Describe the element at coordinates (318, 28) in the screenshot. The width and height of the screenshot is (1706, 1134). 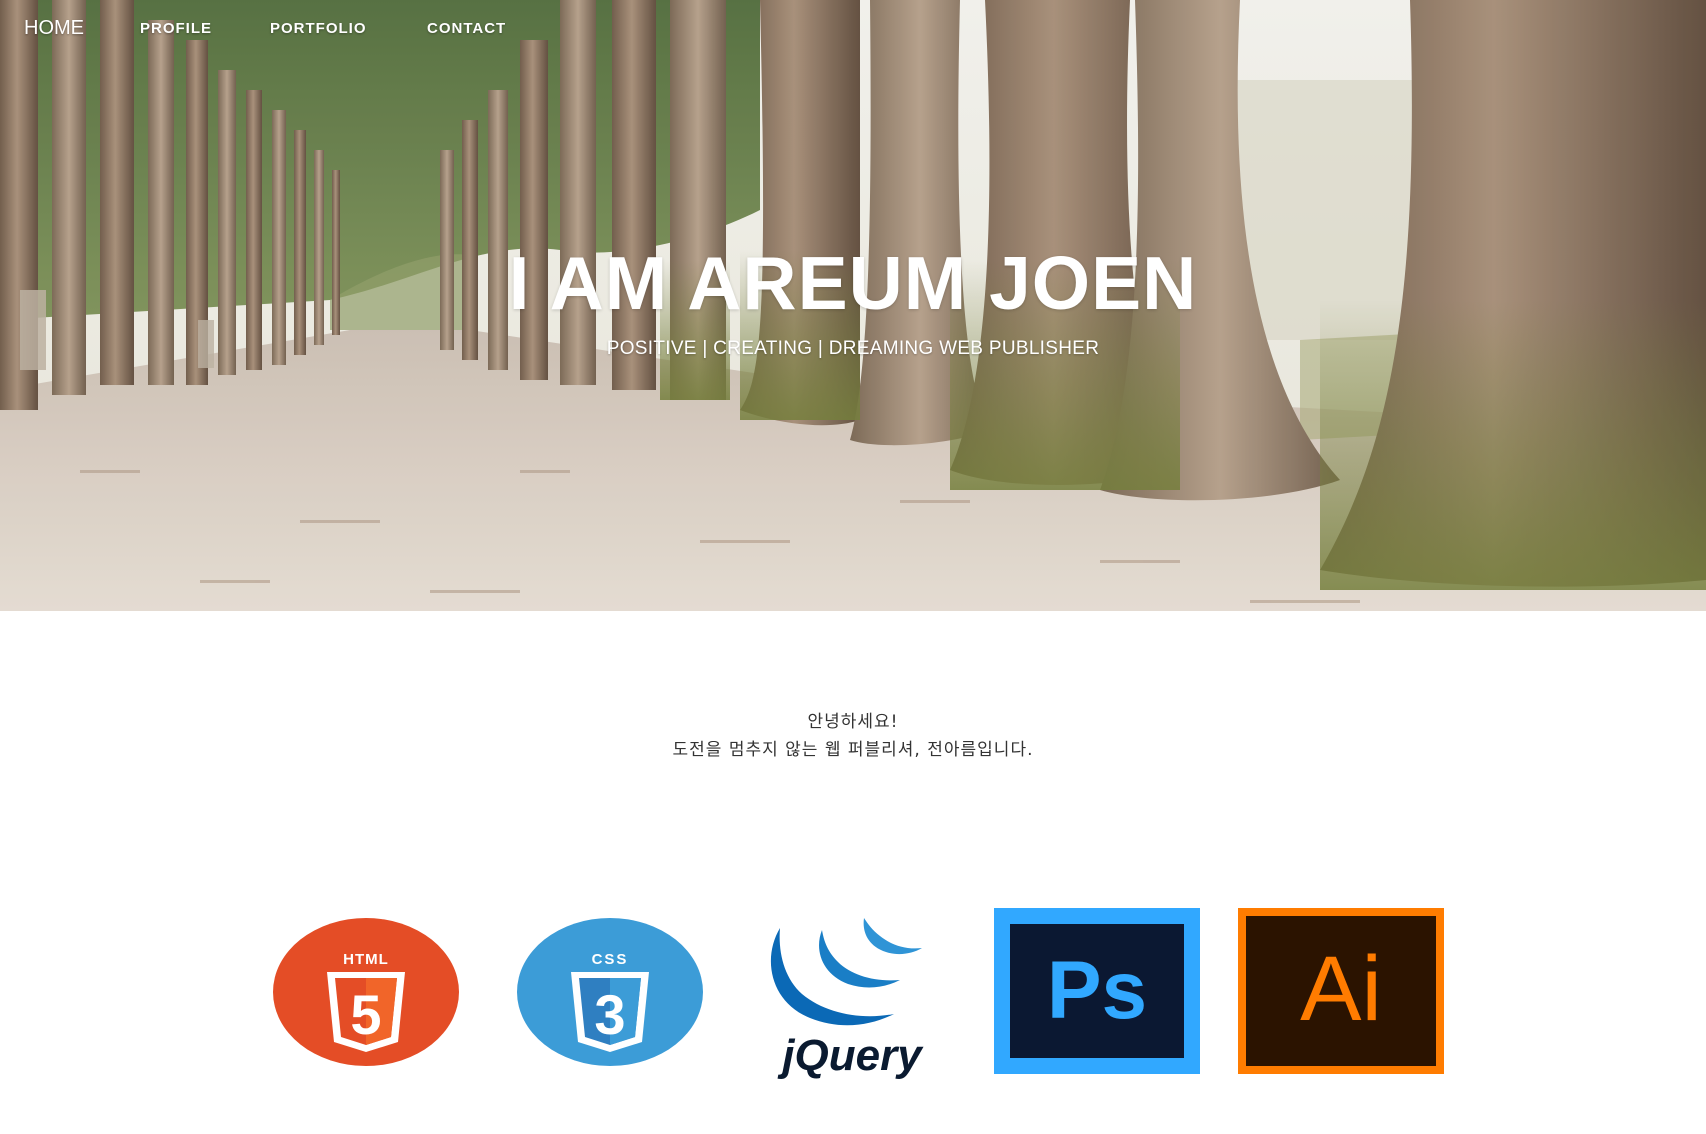
I see `nav-portfolio-link: PORTFOLIO` at that location.